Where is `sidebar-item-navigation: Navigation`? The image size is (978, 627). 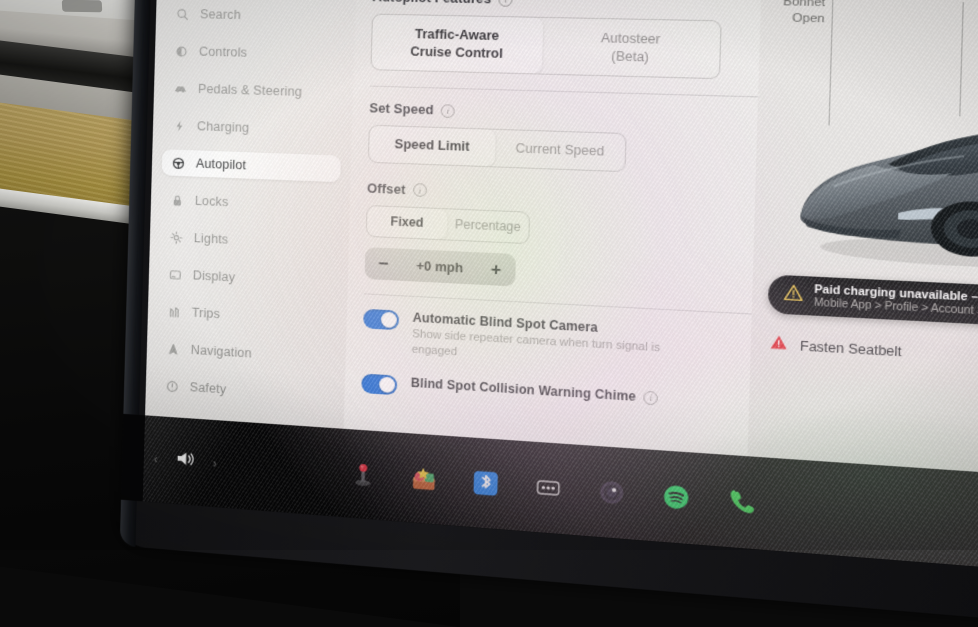 sidebar-item-navigation: Navigation is located at coordinates (246, 353).